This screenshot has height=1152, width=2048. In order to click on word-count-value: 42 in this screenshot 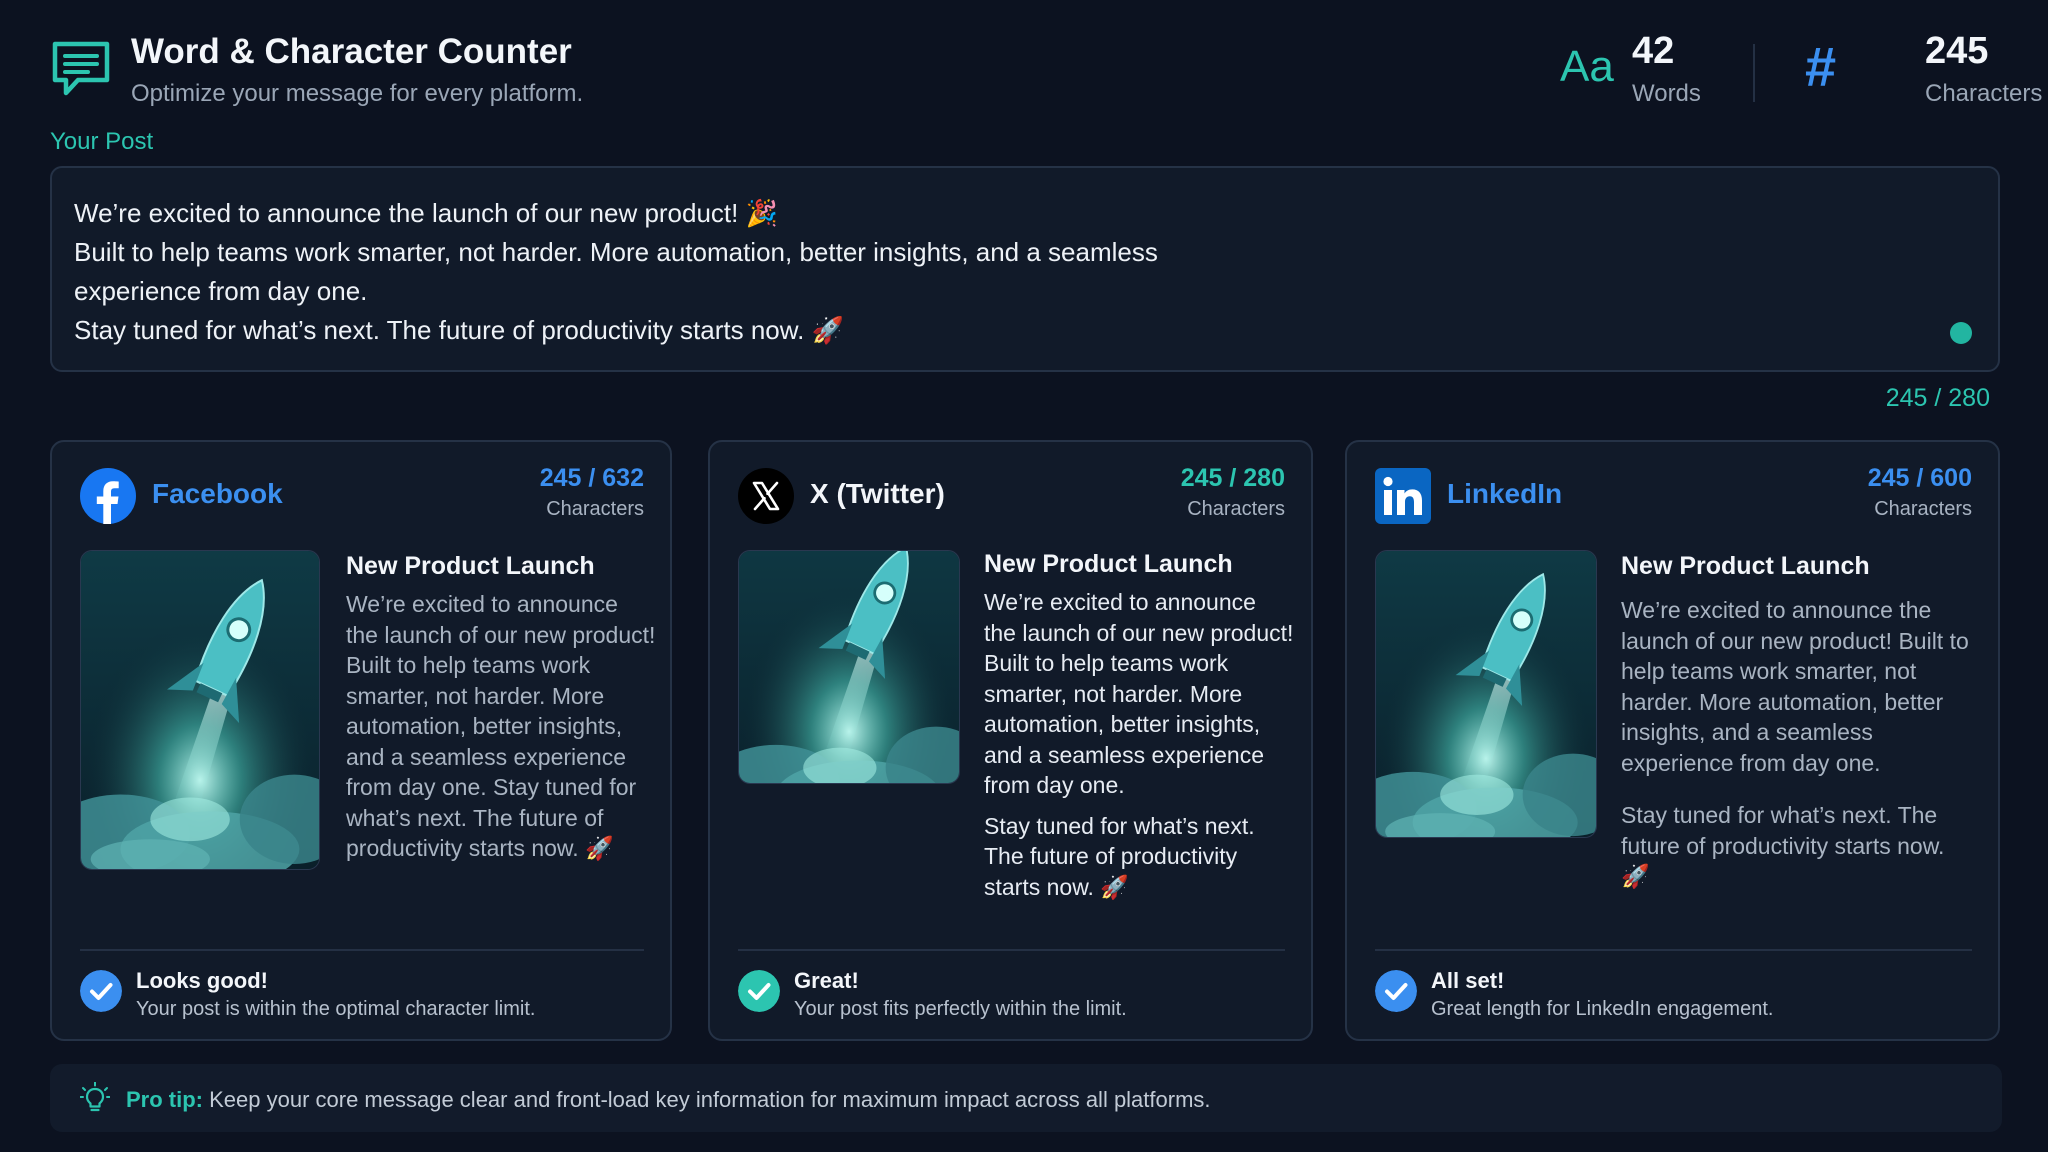, I will do `click(1653, 51)`.